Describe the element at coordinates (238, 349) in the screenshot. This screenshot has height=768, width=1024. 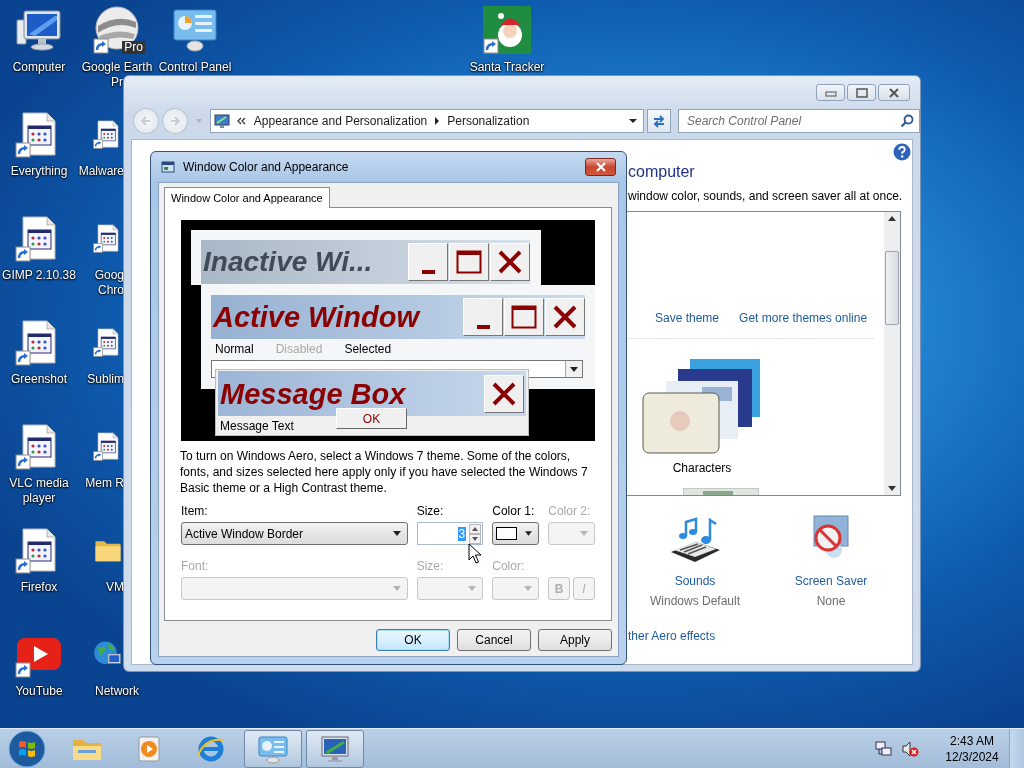
I see `menu-item: Normal` at that location.